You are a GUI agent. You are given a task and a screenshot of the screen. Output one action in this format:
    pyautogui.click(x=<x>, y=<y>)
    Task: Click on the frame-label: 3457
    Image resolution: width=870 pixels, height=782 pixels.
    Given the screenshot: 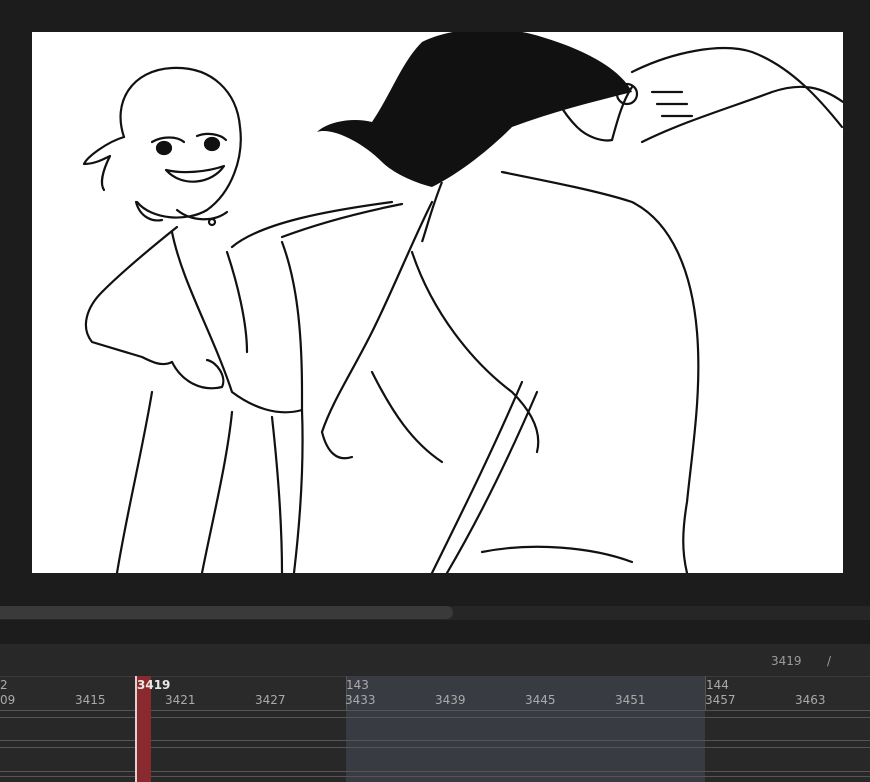 What is the action you would take?
    pyautogui.click(x=720, y=700)
    